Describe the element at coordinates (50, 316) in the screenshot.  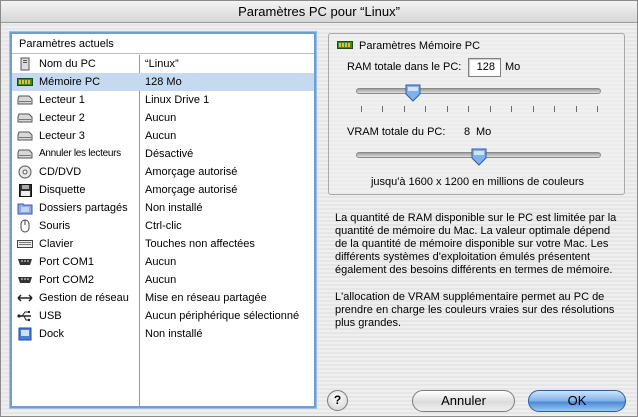
I see `list-row-name: USB` at that location.